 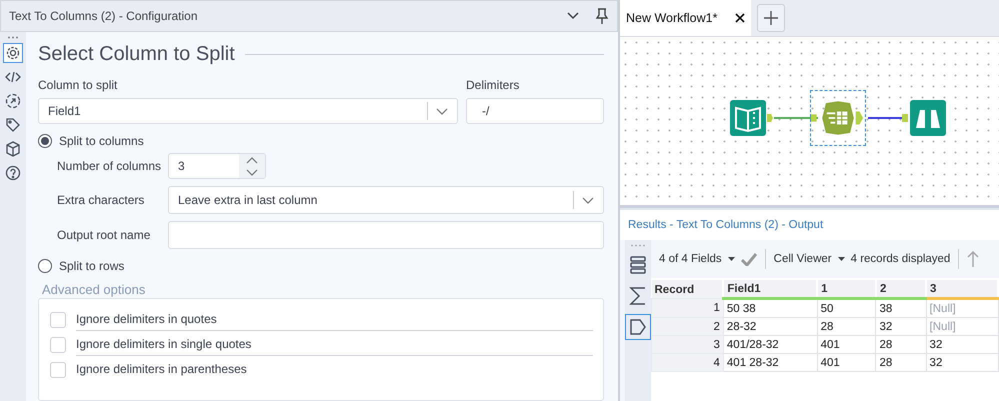 What do you see at coordinates (162, 369) in the screenshot?
I see `checkbox-label: Ignore delimiters in parentheses` at bounding box center [162, 369].